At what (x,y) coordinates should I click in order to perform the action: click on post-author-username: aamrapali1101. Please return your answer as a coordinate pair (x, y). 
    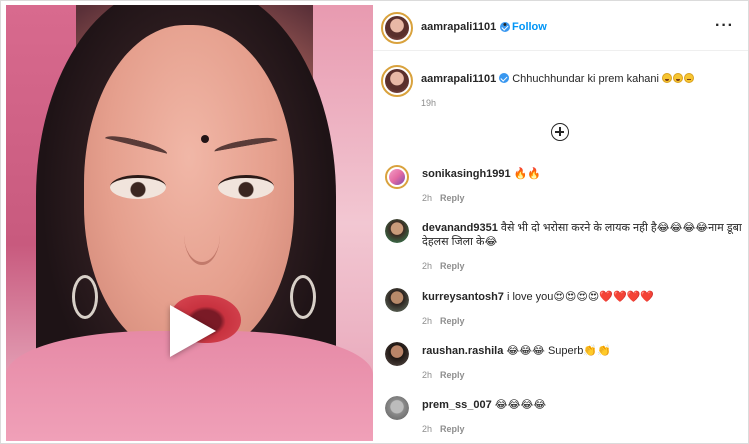
    Looking at the image, I should click on (458, 27).